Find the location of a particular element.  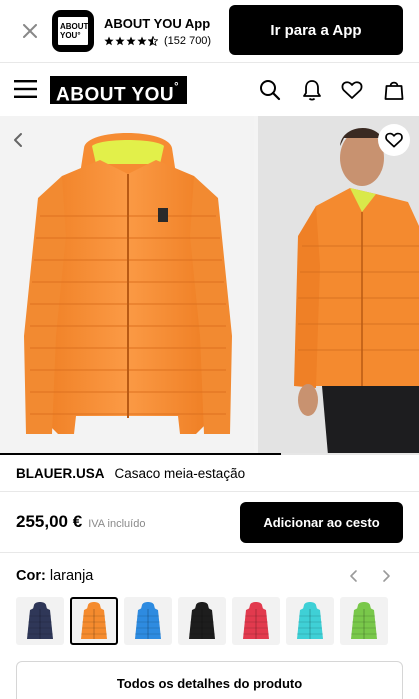

shopping-bag-icon is located at coordinates (394, 90).